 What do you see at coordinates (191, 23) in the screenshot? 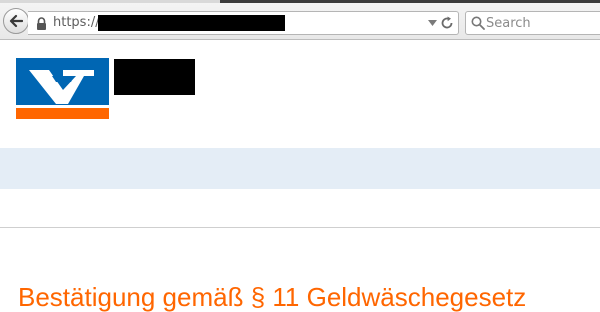
I see `url-redacted` at bounding box center [191, 23].